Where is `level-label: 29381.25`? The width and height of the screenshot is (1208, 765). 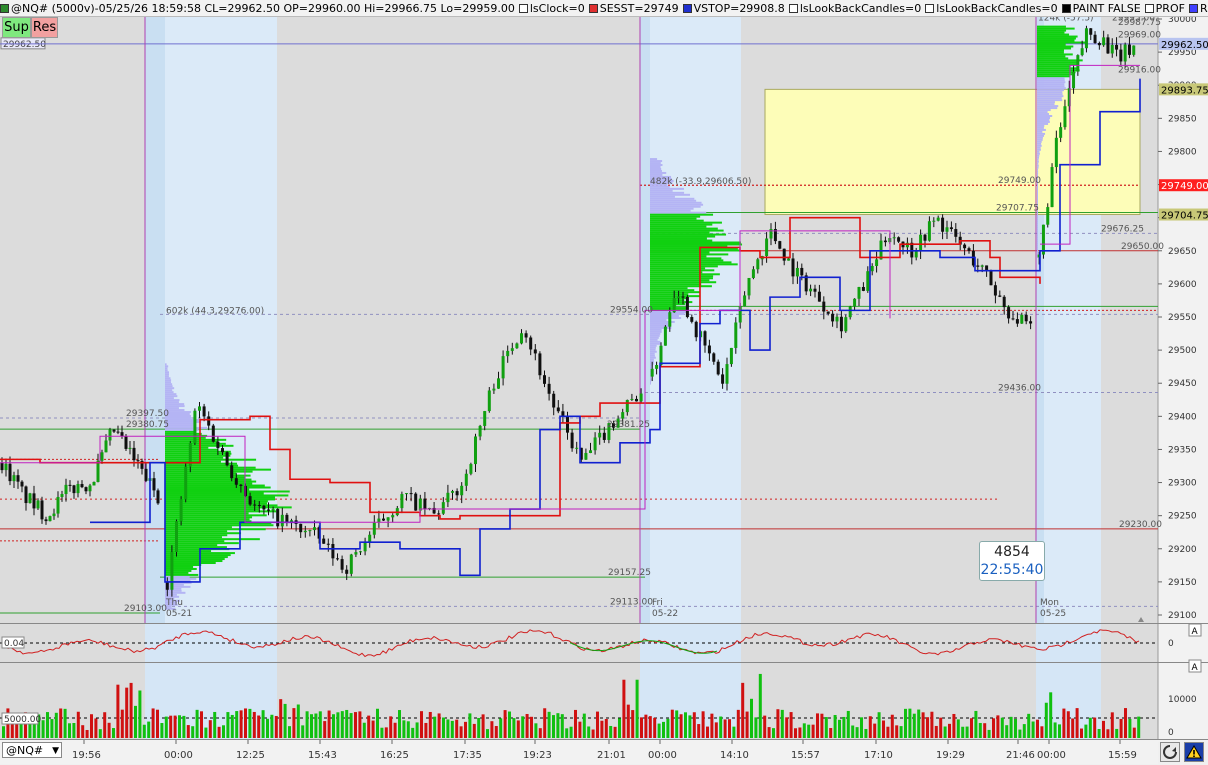
level-label: 29381.25 is located at coordinates (628, 425).